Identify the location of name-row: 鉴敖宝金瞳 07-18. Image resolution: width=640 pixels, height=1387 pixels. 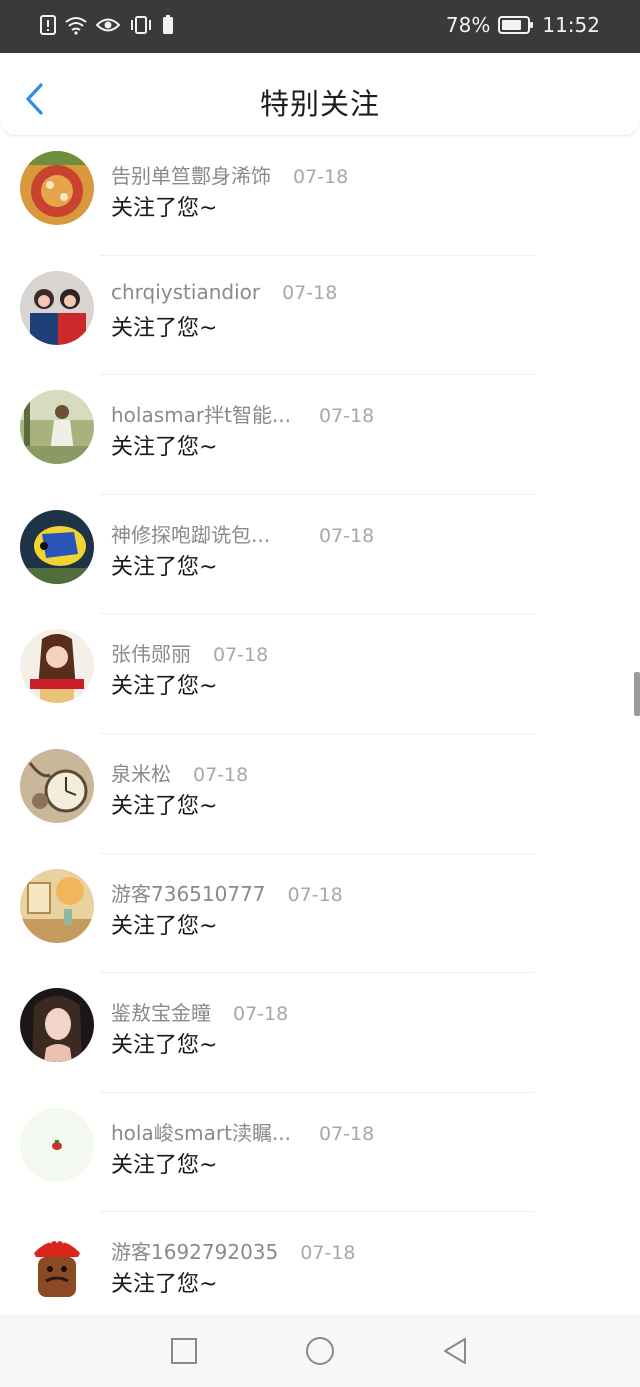
(199, 1011).